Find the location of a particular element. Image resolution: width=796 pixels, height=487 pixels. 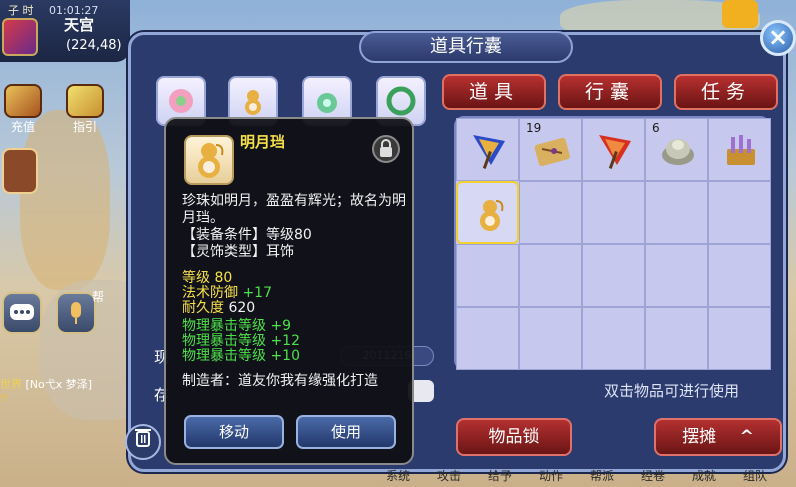

stat-crit-2: 物理暴击等级 +12 is located at coordinates (241, 341).